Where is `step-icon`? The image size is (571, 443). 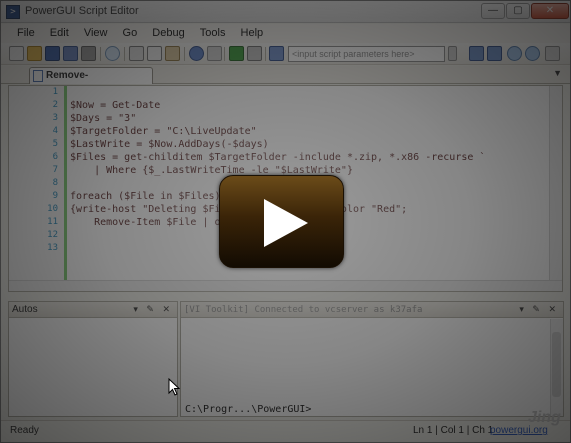 step-icon is located at coordinates (254, 53).